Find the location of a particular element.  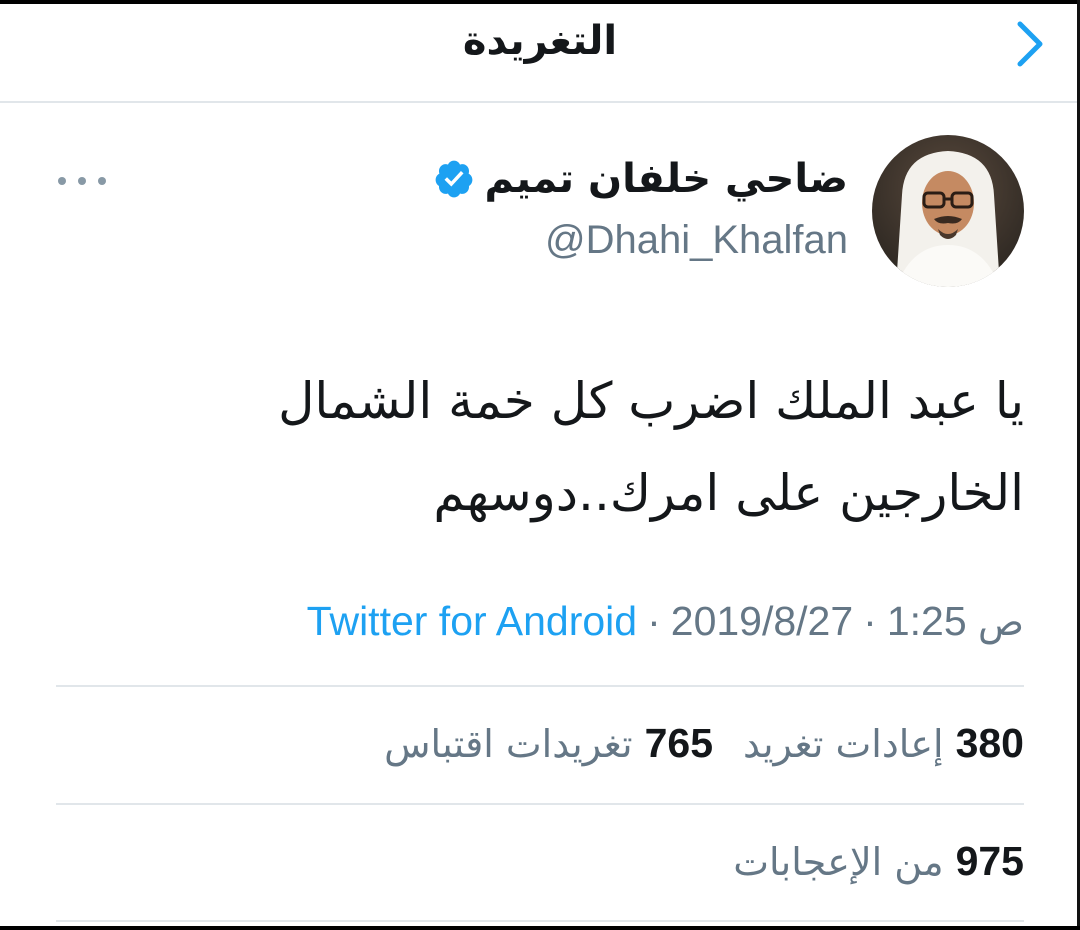

quotes-stat: 765 تغريدات اقتباس is located at coordinates (548, 743).